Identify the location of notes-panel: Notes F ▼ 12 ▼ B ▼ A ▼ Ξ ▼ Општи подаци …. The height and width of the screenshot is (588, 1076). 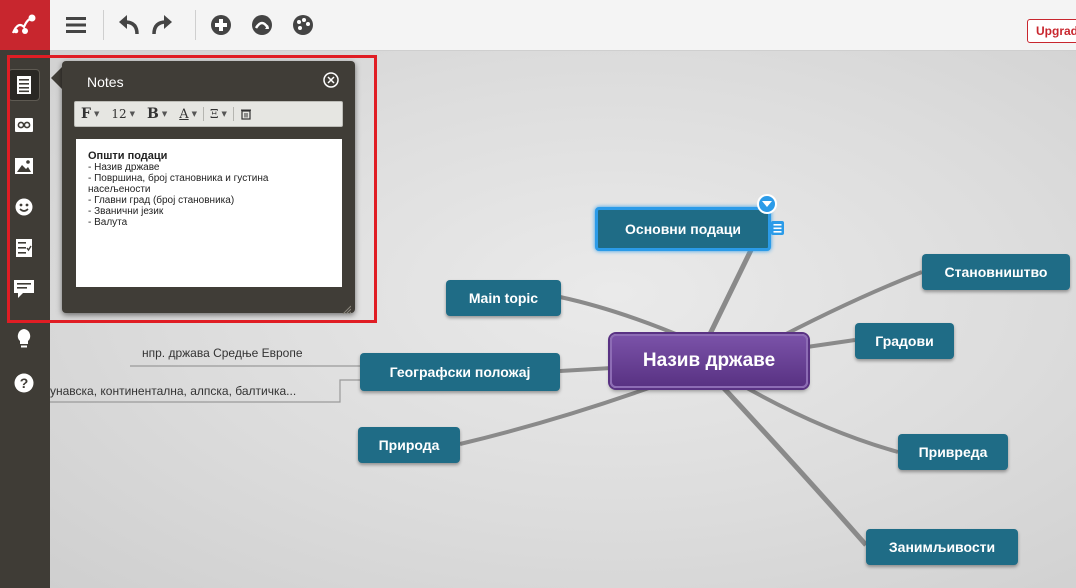
(208, 188).